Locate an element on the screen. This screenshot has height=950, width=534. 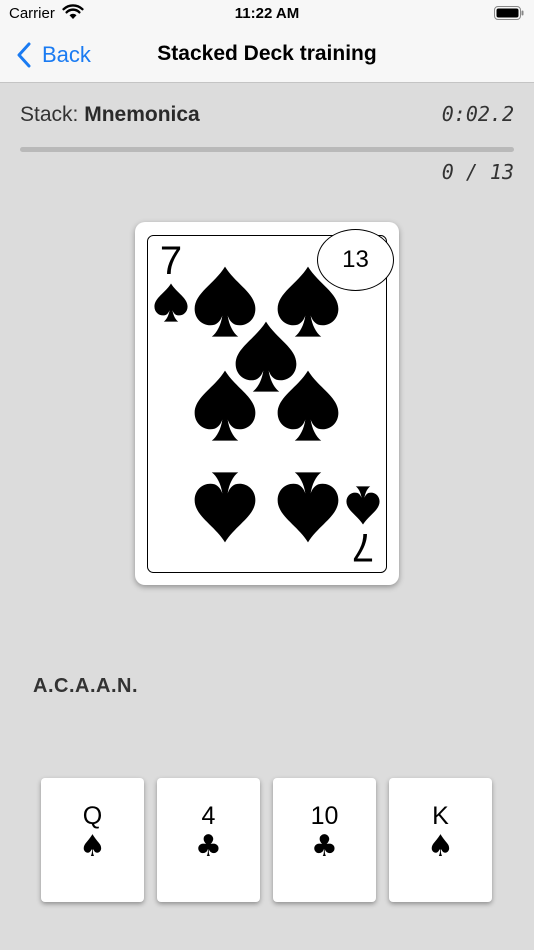
battery-icon is located at coordinates (509, 13).